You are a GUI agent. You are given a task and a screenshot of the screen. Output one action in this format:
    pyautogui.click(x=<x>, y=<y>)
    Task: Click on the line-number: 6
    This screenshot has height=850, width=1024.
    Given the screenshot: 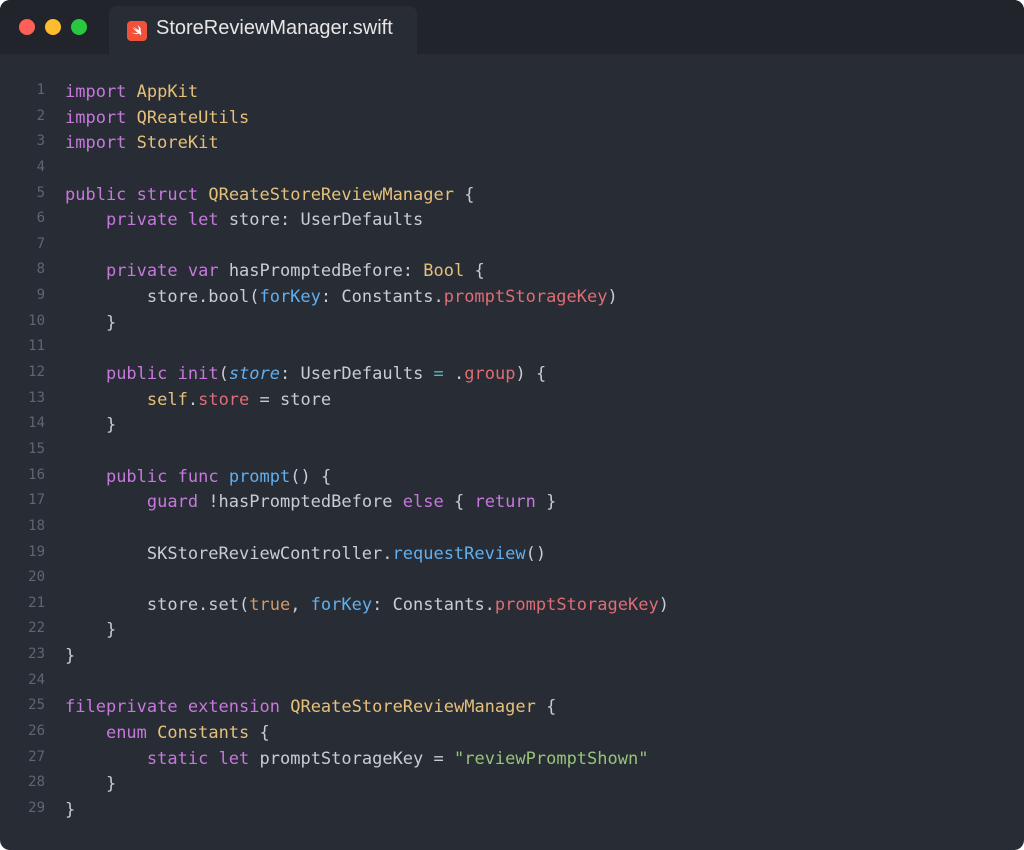 What is the action you would take?
    pyautogui.click(x=40, y=218)
    